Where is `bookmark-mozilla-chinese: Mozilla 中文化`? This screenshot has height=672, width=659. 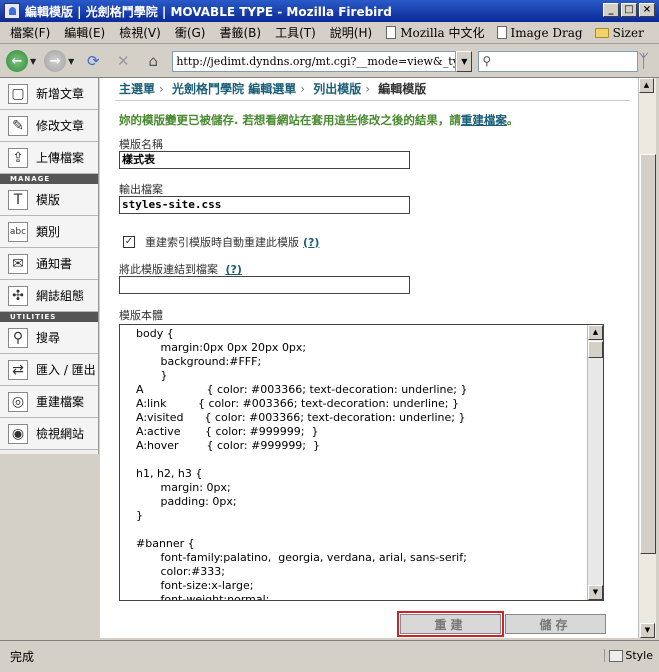 bookmark-mozilla-chinese: Mozilla 中文化 is located at coordinates (435, 32).